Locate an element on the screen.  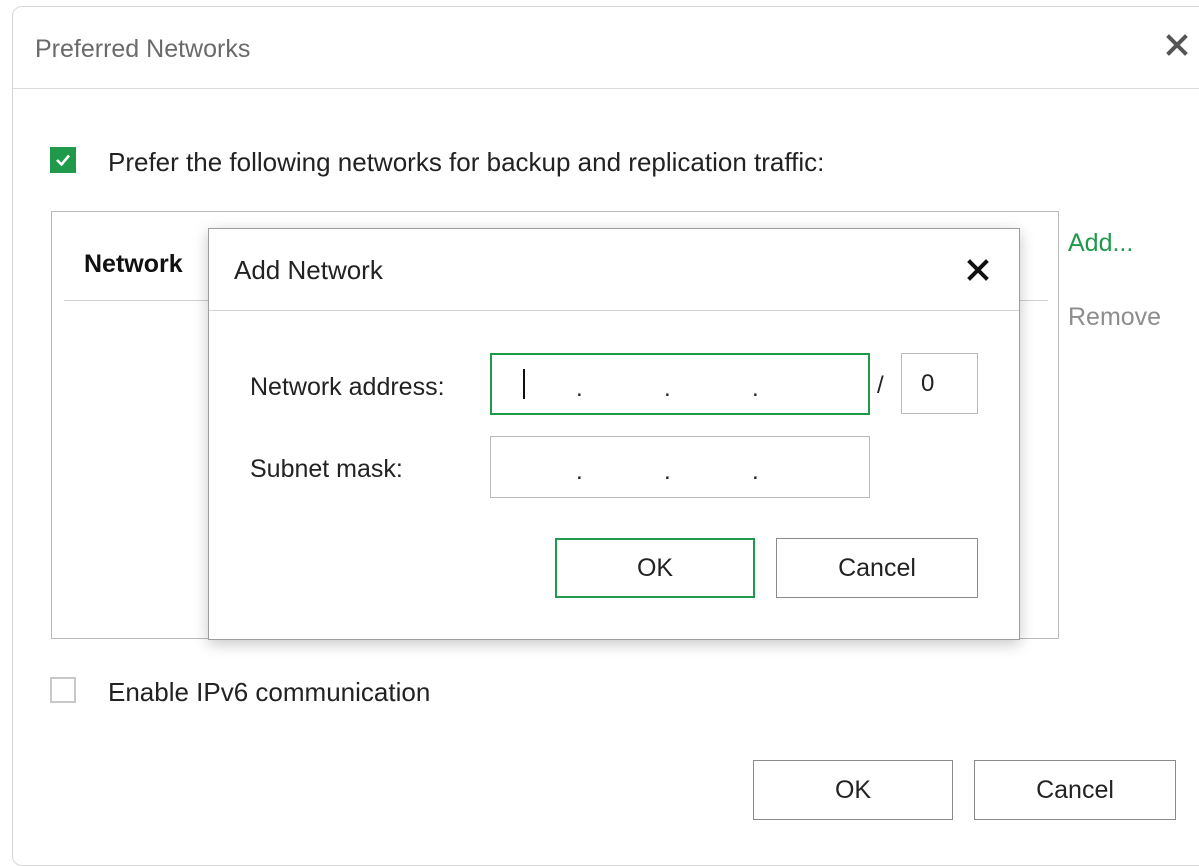
enable-ipv6-checkbox is located at coordinates (63, 690).